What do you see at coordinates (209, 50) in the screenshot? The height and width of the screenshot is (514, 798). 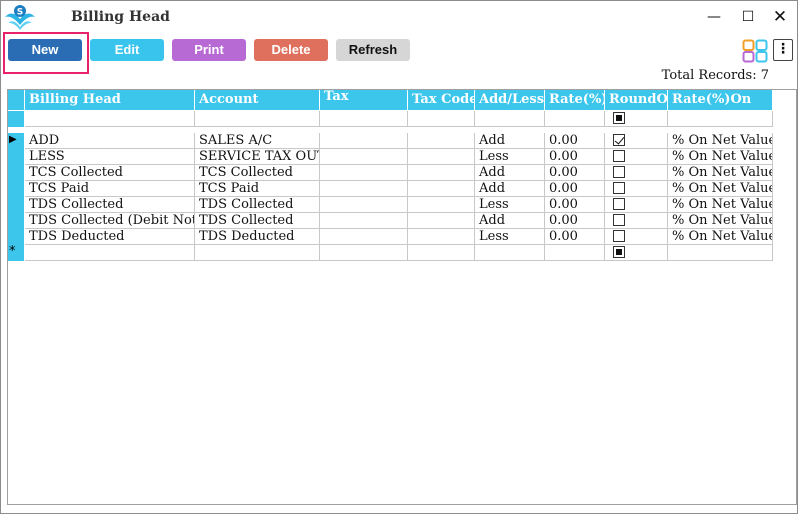 I see `print-button: Print` at bounding box center [209, 50].